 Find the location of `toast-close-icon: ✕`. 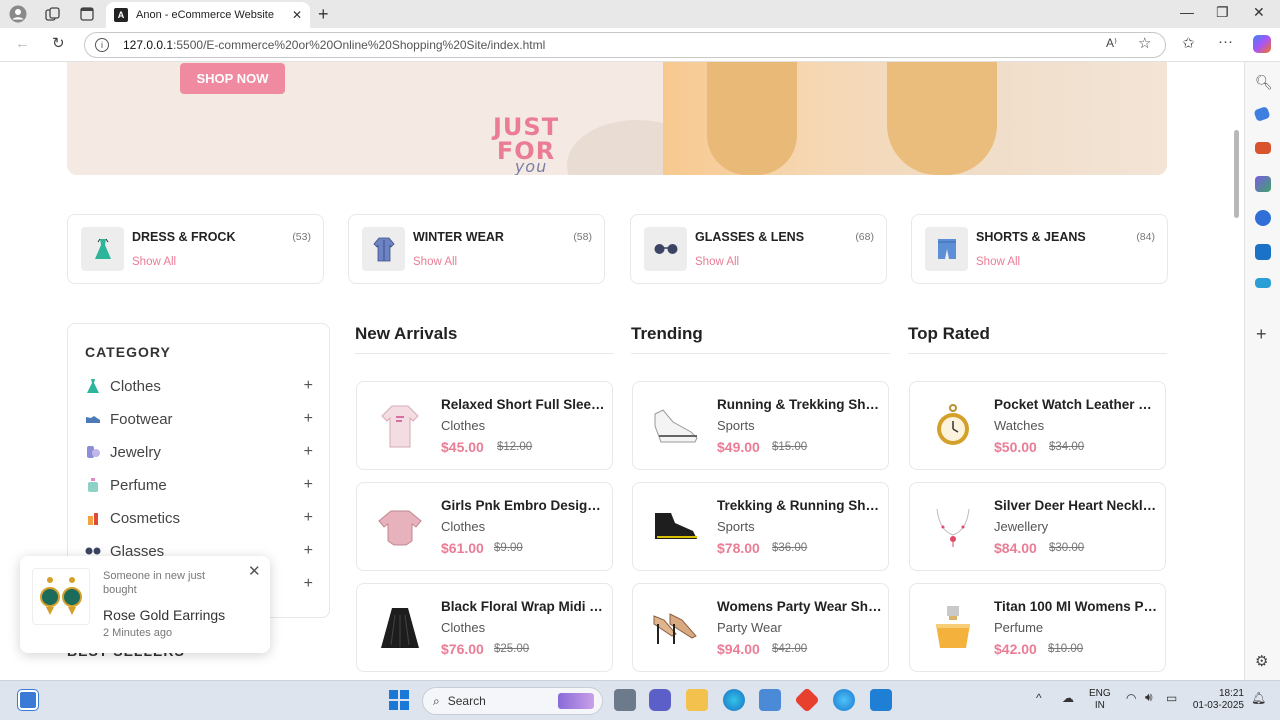

toast-close-icon: ✕ is located at coordinates (254, 571).